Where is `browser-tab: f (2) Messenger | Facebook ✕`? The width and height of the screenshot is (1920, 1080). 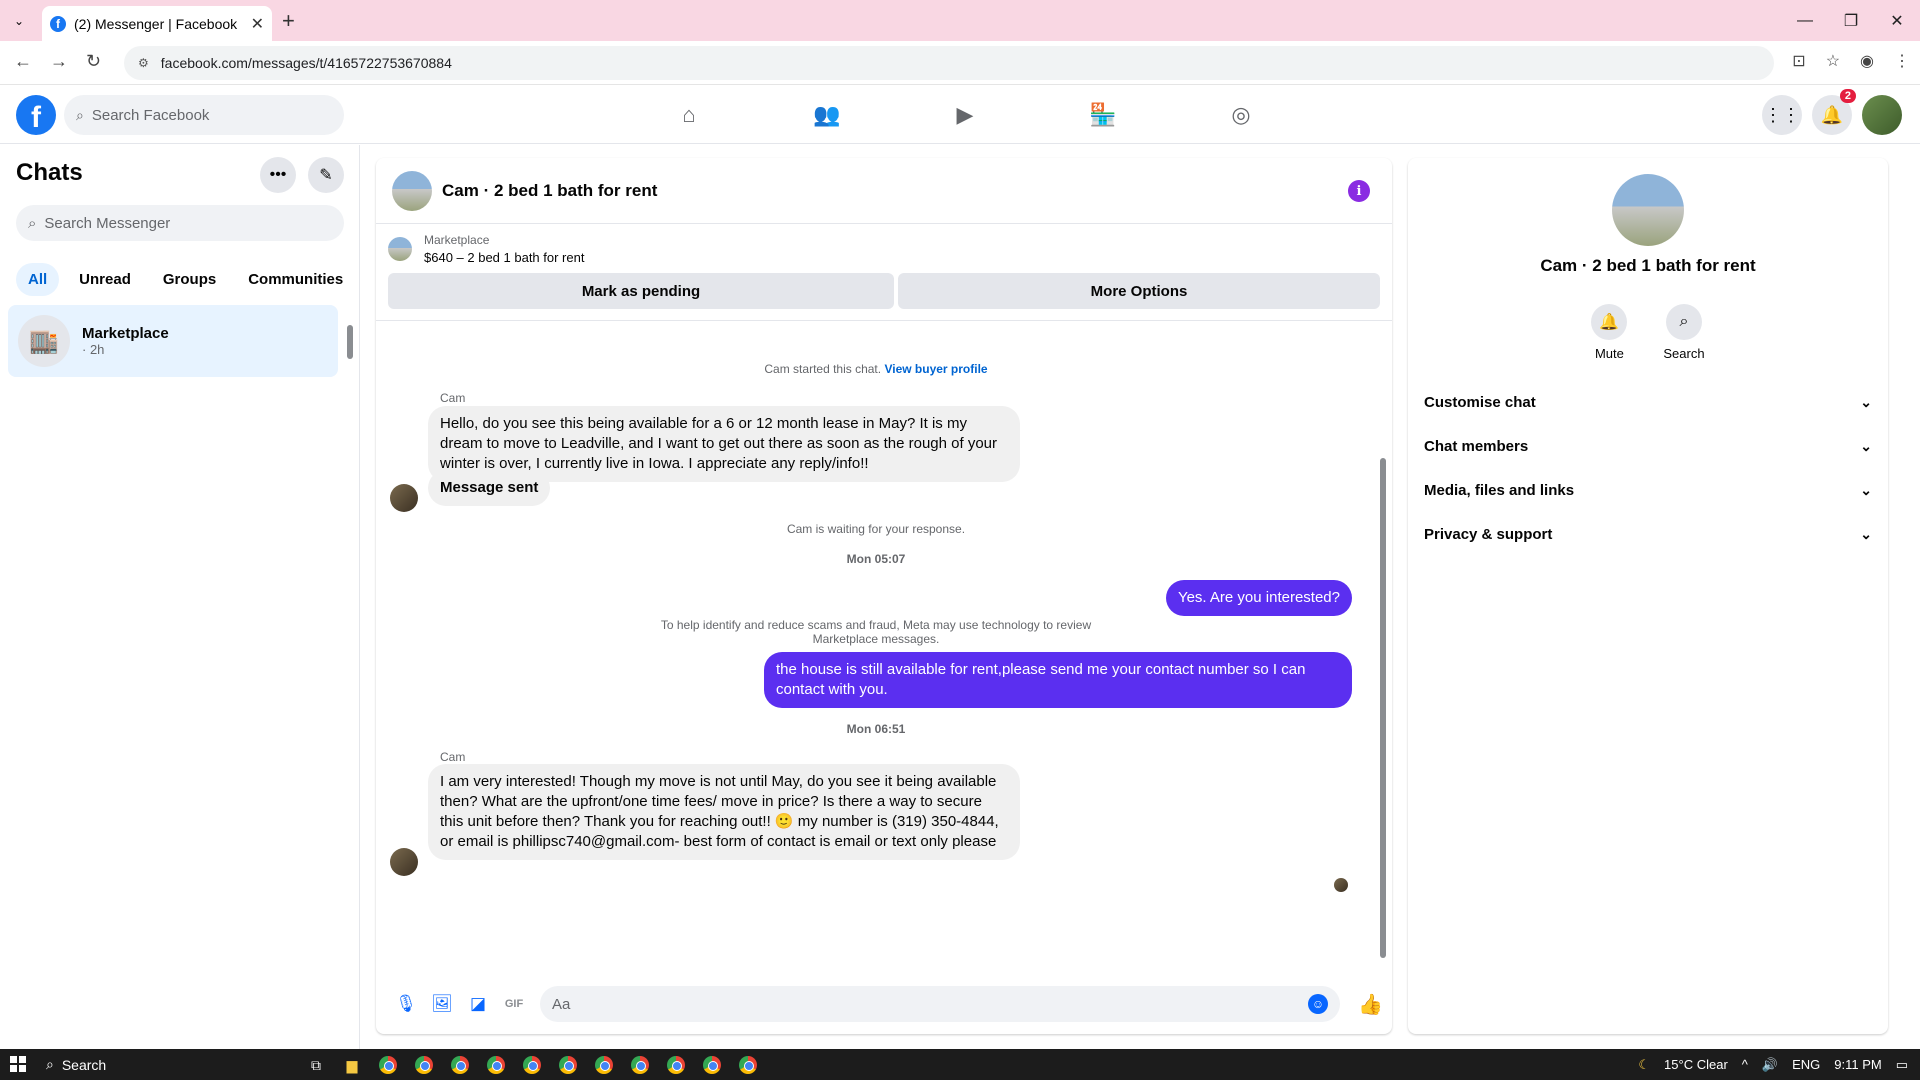
browser-tab: f (2) Messenger | Facebook ✕ is located at coordinates (157, 23).